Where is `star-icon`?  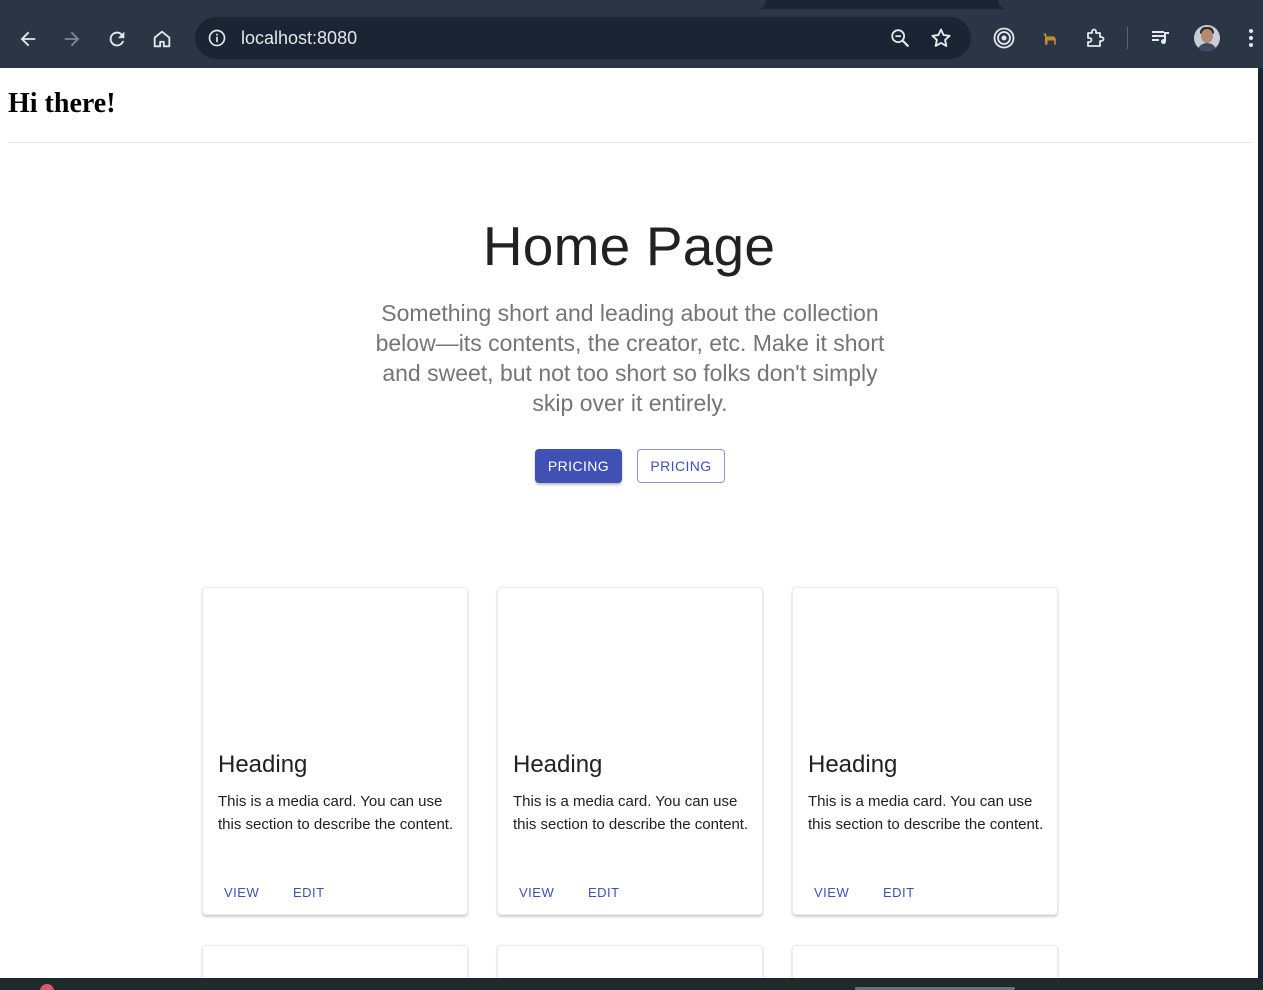
star-icon is located at coordinates (941, 38).